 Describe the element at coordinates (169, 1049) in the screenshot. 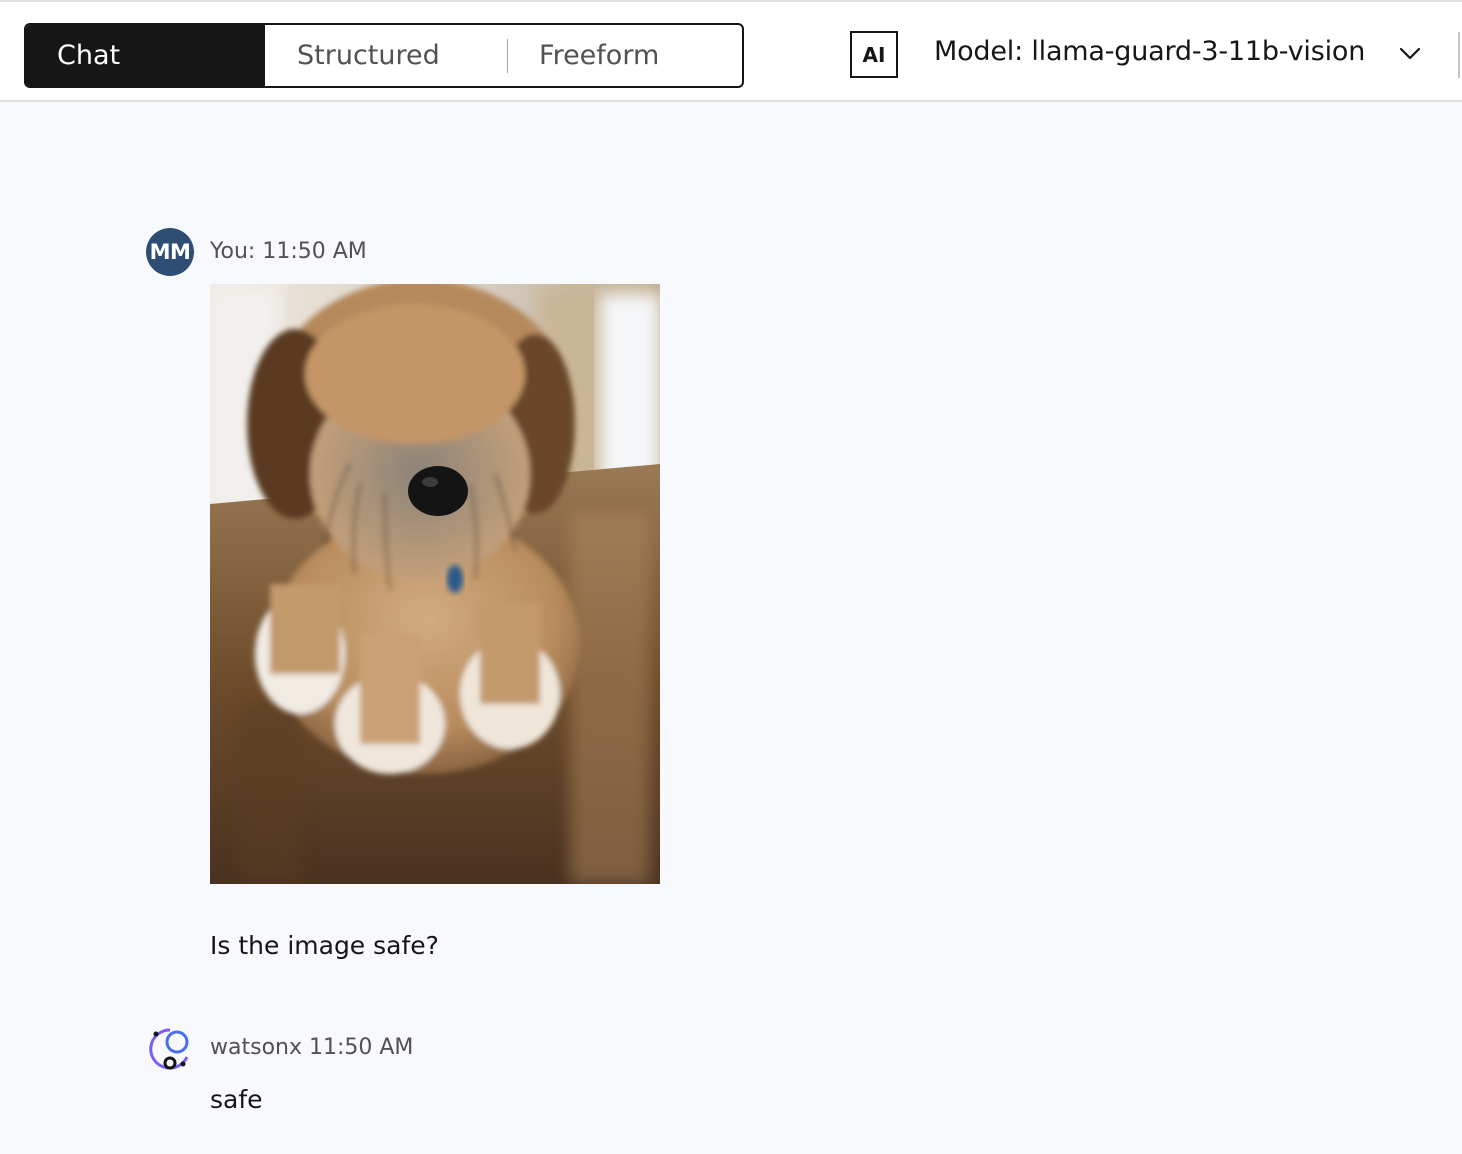

I see `watsonx-icon` at that location.